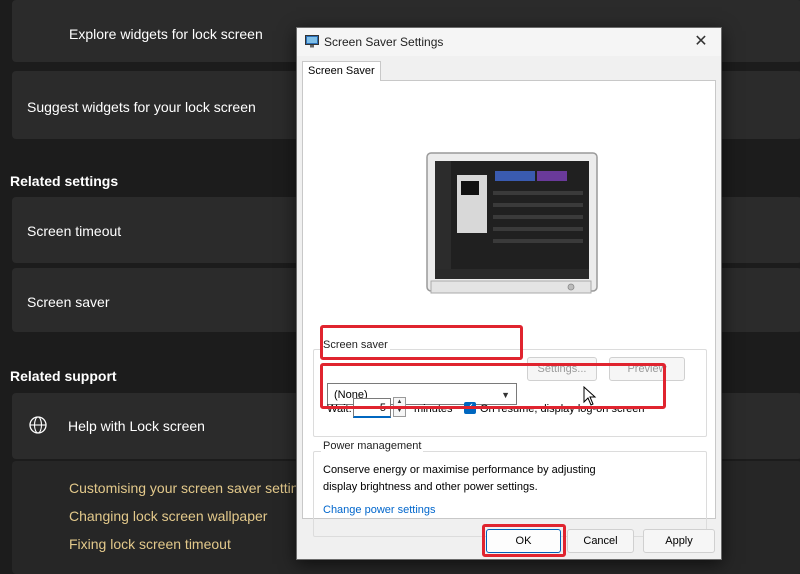  Describe the element at coordinates (63, 376) in the screenshot. I see `related-support-heading: Related support` at that location.